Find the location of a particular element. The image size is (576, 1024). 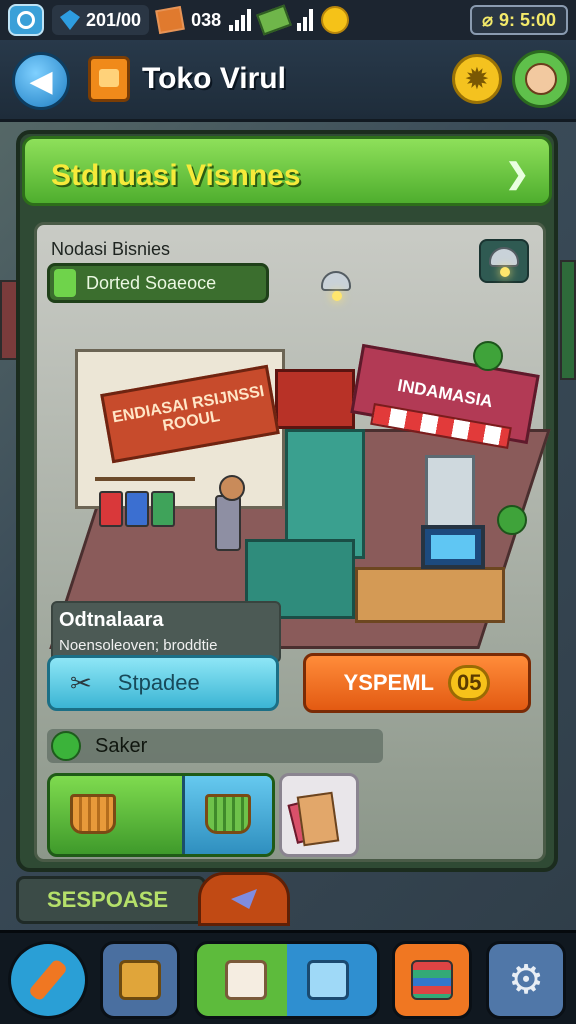

header: ◀ Toko Virul ✹ is located at coordinates (288, 81).